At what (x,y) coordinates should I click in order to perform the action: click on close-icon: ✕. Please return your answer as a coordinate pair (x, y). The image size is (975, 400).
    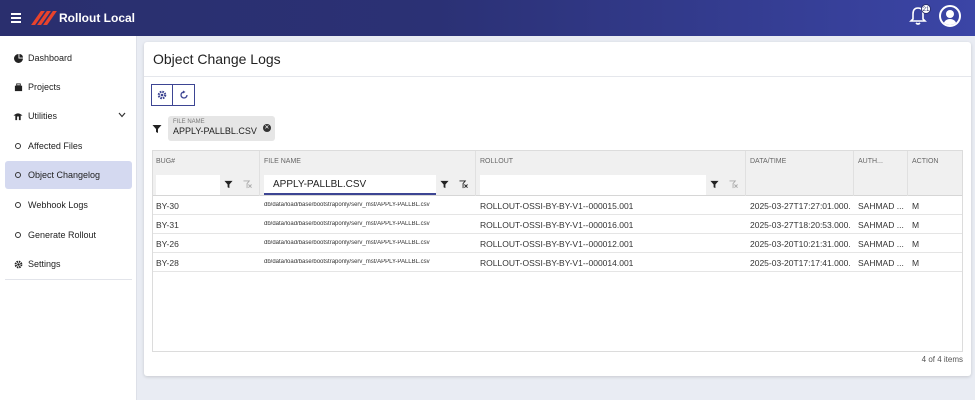
    Looking at the image, I should click on (266, 128).